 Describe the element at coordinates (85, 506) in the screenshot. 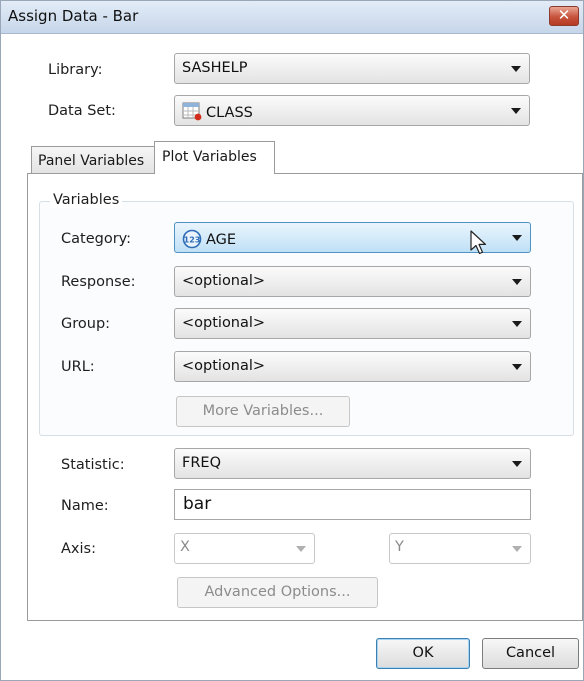

I see `name-label: Name:` at that location.